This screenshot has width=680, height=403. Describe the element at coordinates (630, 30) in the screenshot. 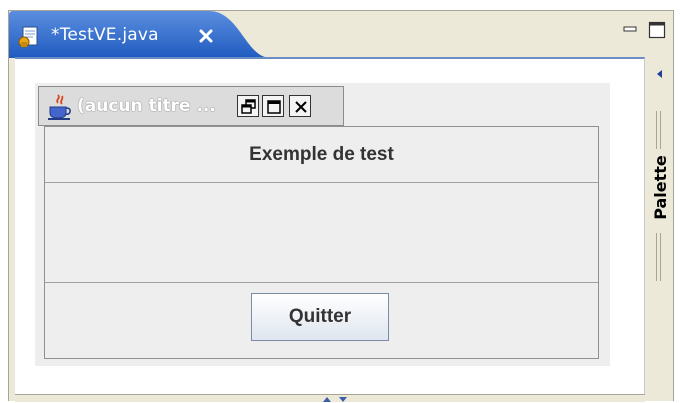

I see `minimize-icon` at that location.